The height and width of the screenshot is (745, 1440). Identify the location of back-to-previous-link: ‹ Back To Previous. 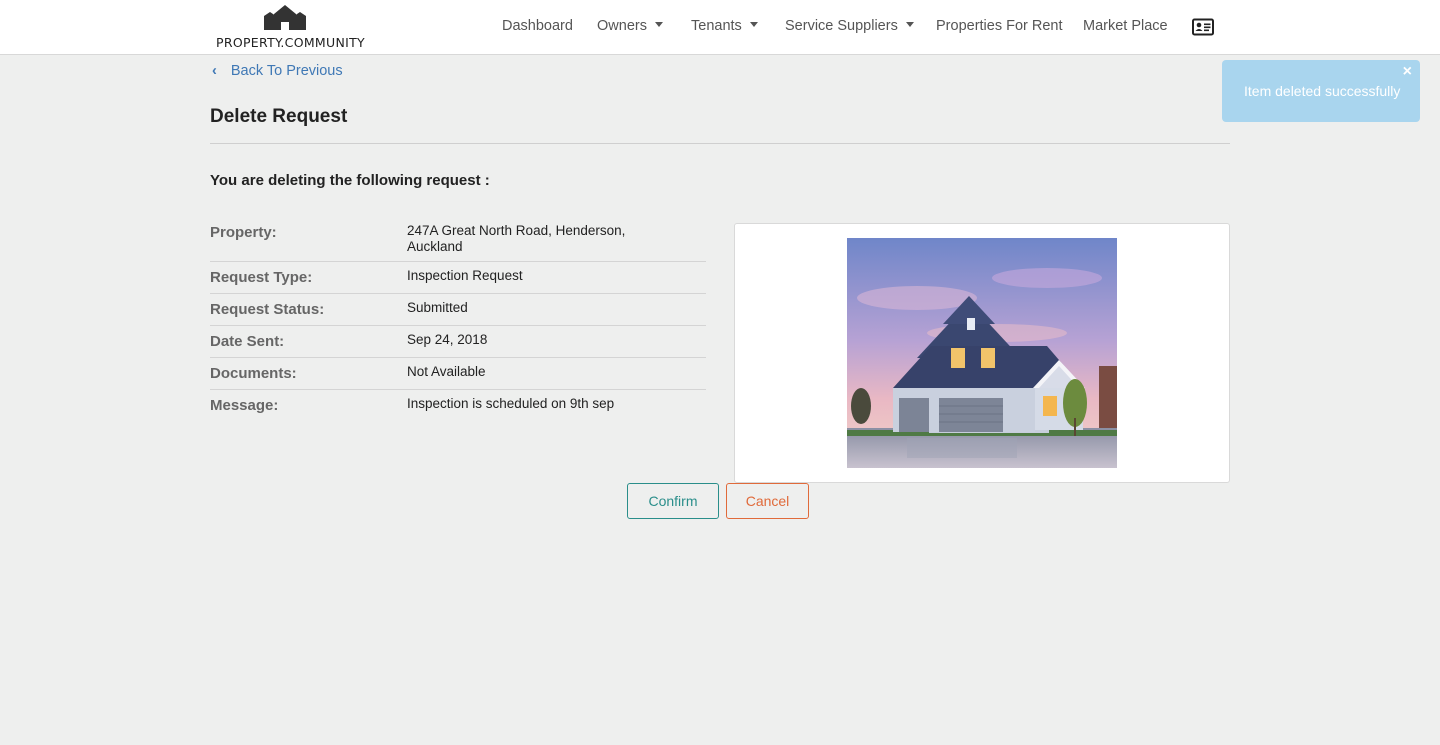
(277, 71).